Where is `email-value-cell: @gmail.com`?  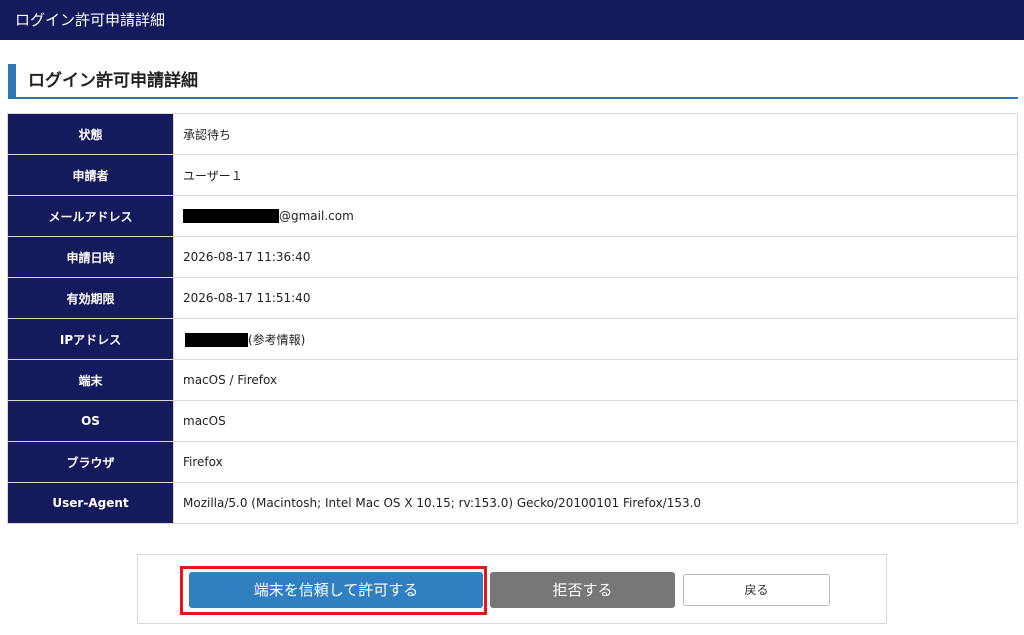 email-value-cell: @gmail.com is located at coordinates (595, 216).